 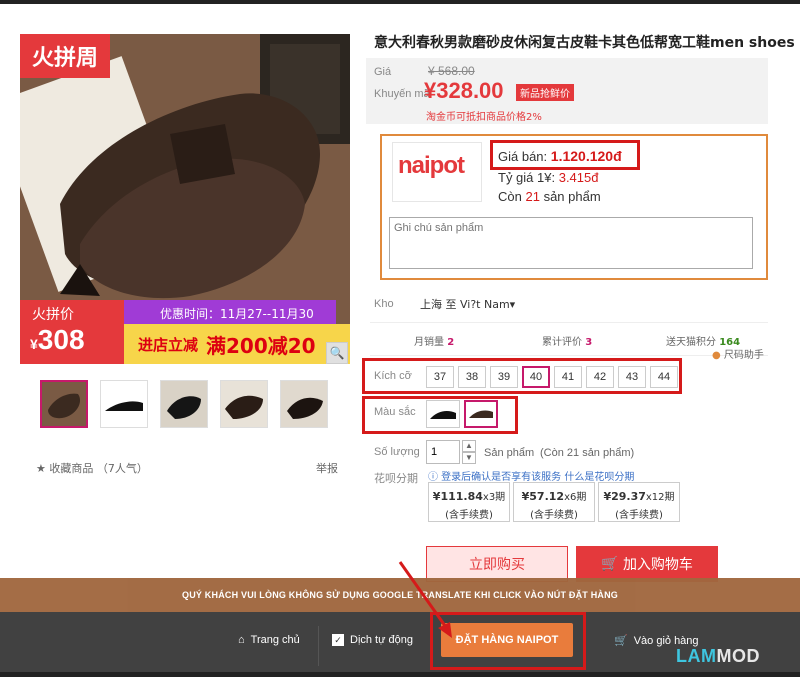 I want to click on new-price-tag: 新品抢鲜价, so click(x=545, y=92).